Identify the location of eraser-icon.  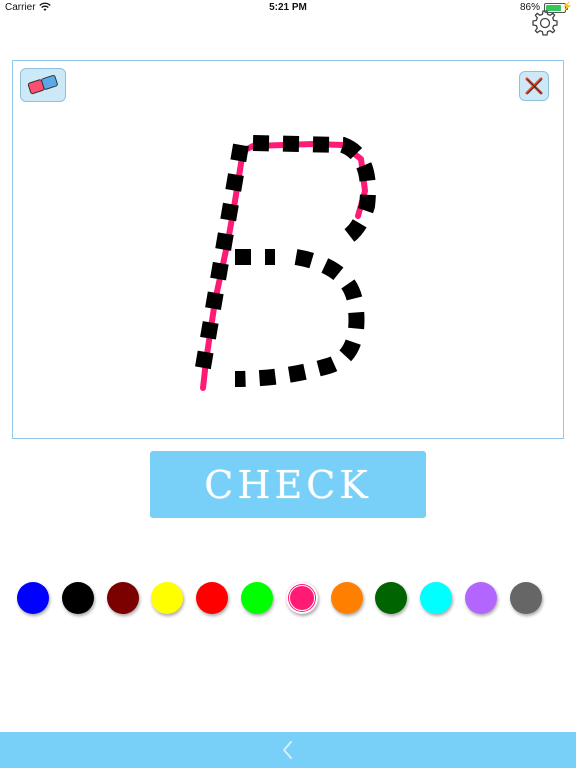
(42, 84).